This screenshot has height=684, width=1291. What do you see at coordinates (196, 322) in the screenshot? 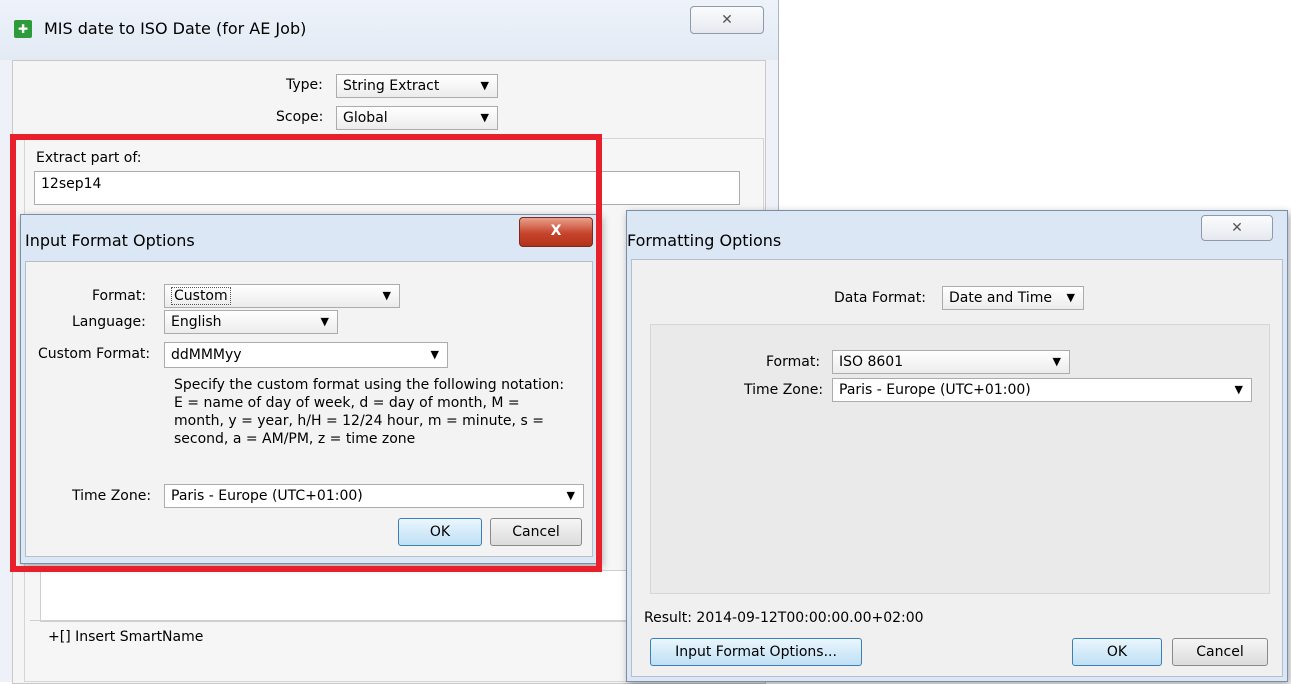
I see `language-select-value: English` at bounding box center [196, 322].